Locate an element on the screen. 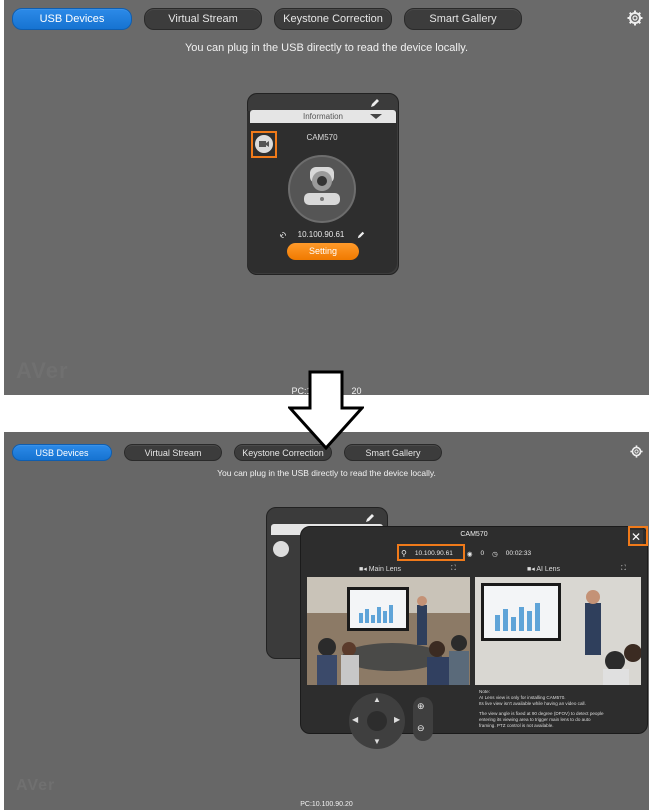 This screenshot has height=810, width=649. ai-lens-preview is located at coordinates (558, 631).